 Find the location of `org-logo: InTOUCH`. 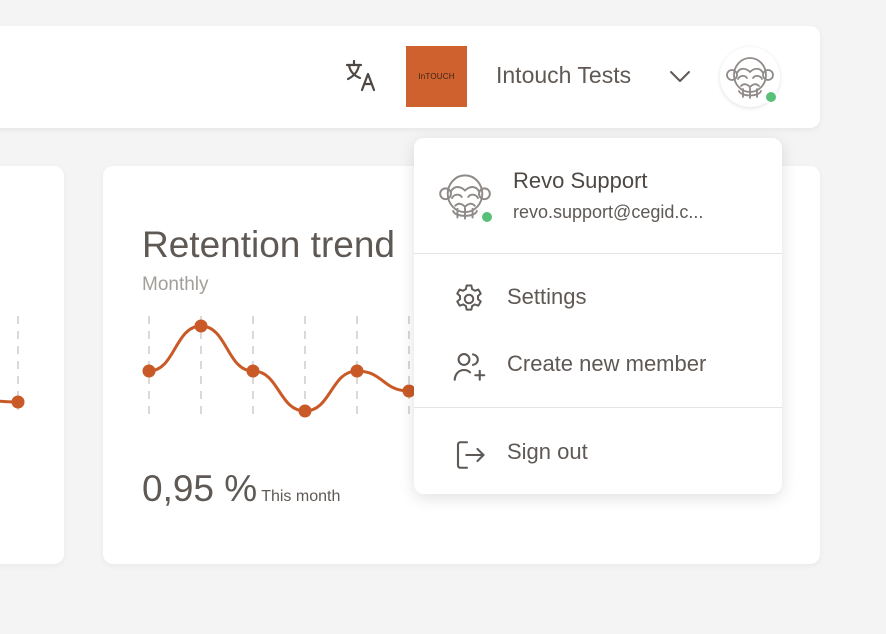

org-logo: InTOUCH is located at coordinates (436, 76).